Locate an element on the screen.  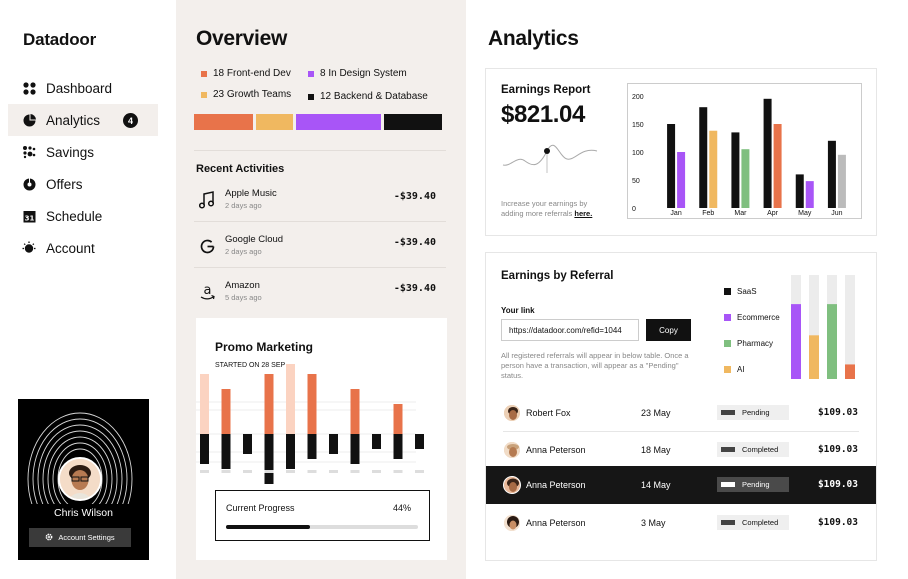
table-row: Anna Peterson 18 May Completed $109.03 is located at coordinates (681, 450).